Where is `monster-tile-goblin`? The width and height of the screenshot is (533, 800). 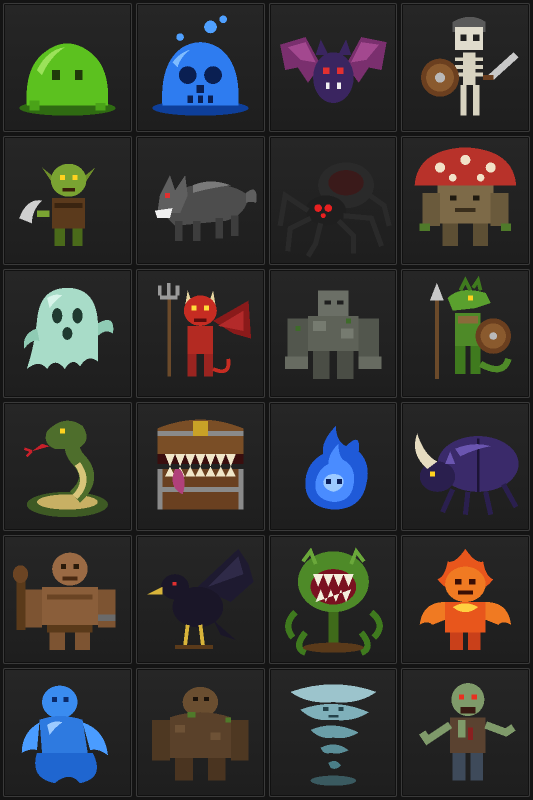
monster-tile-goblin is located at coordinates (67, 200).